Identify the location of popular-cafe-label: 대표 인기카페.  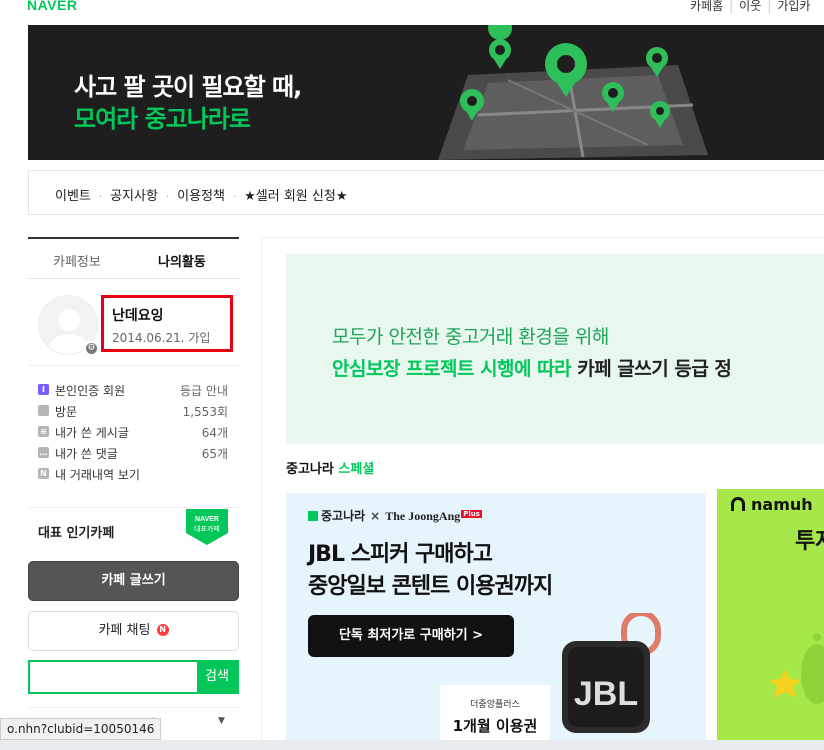
(76, 533).